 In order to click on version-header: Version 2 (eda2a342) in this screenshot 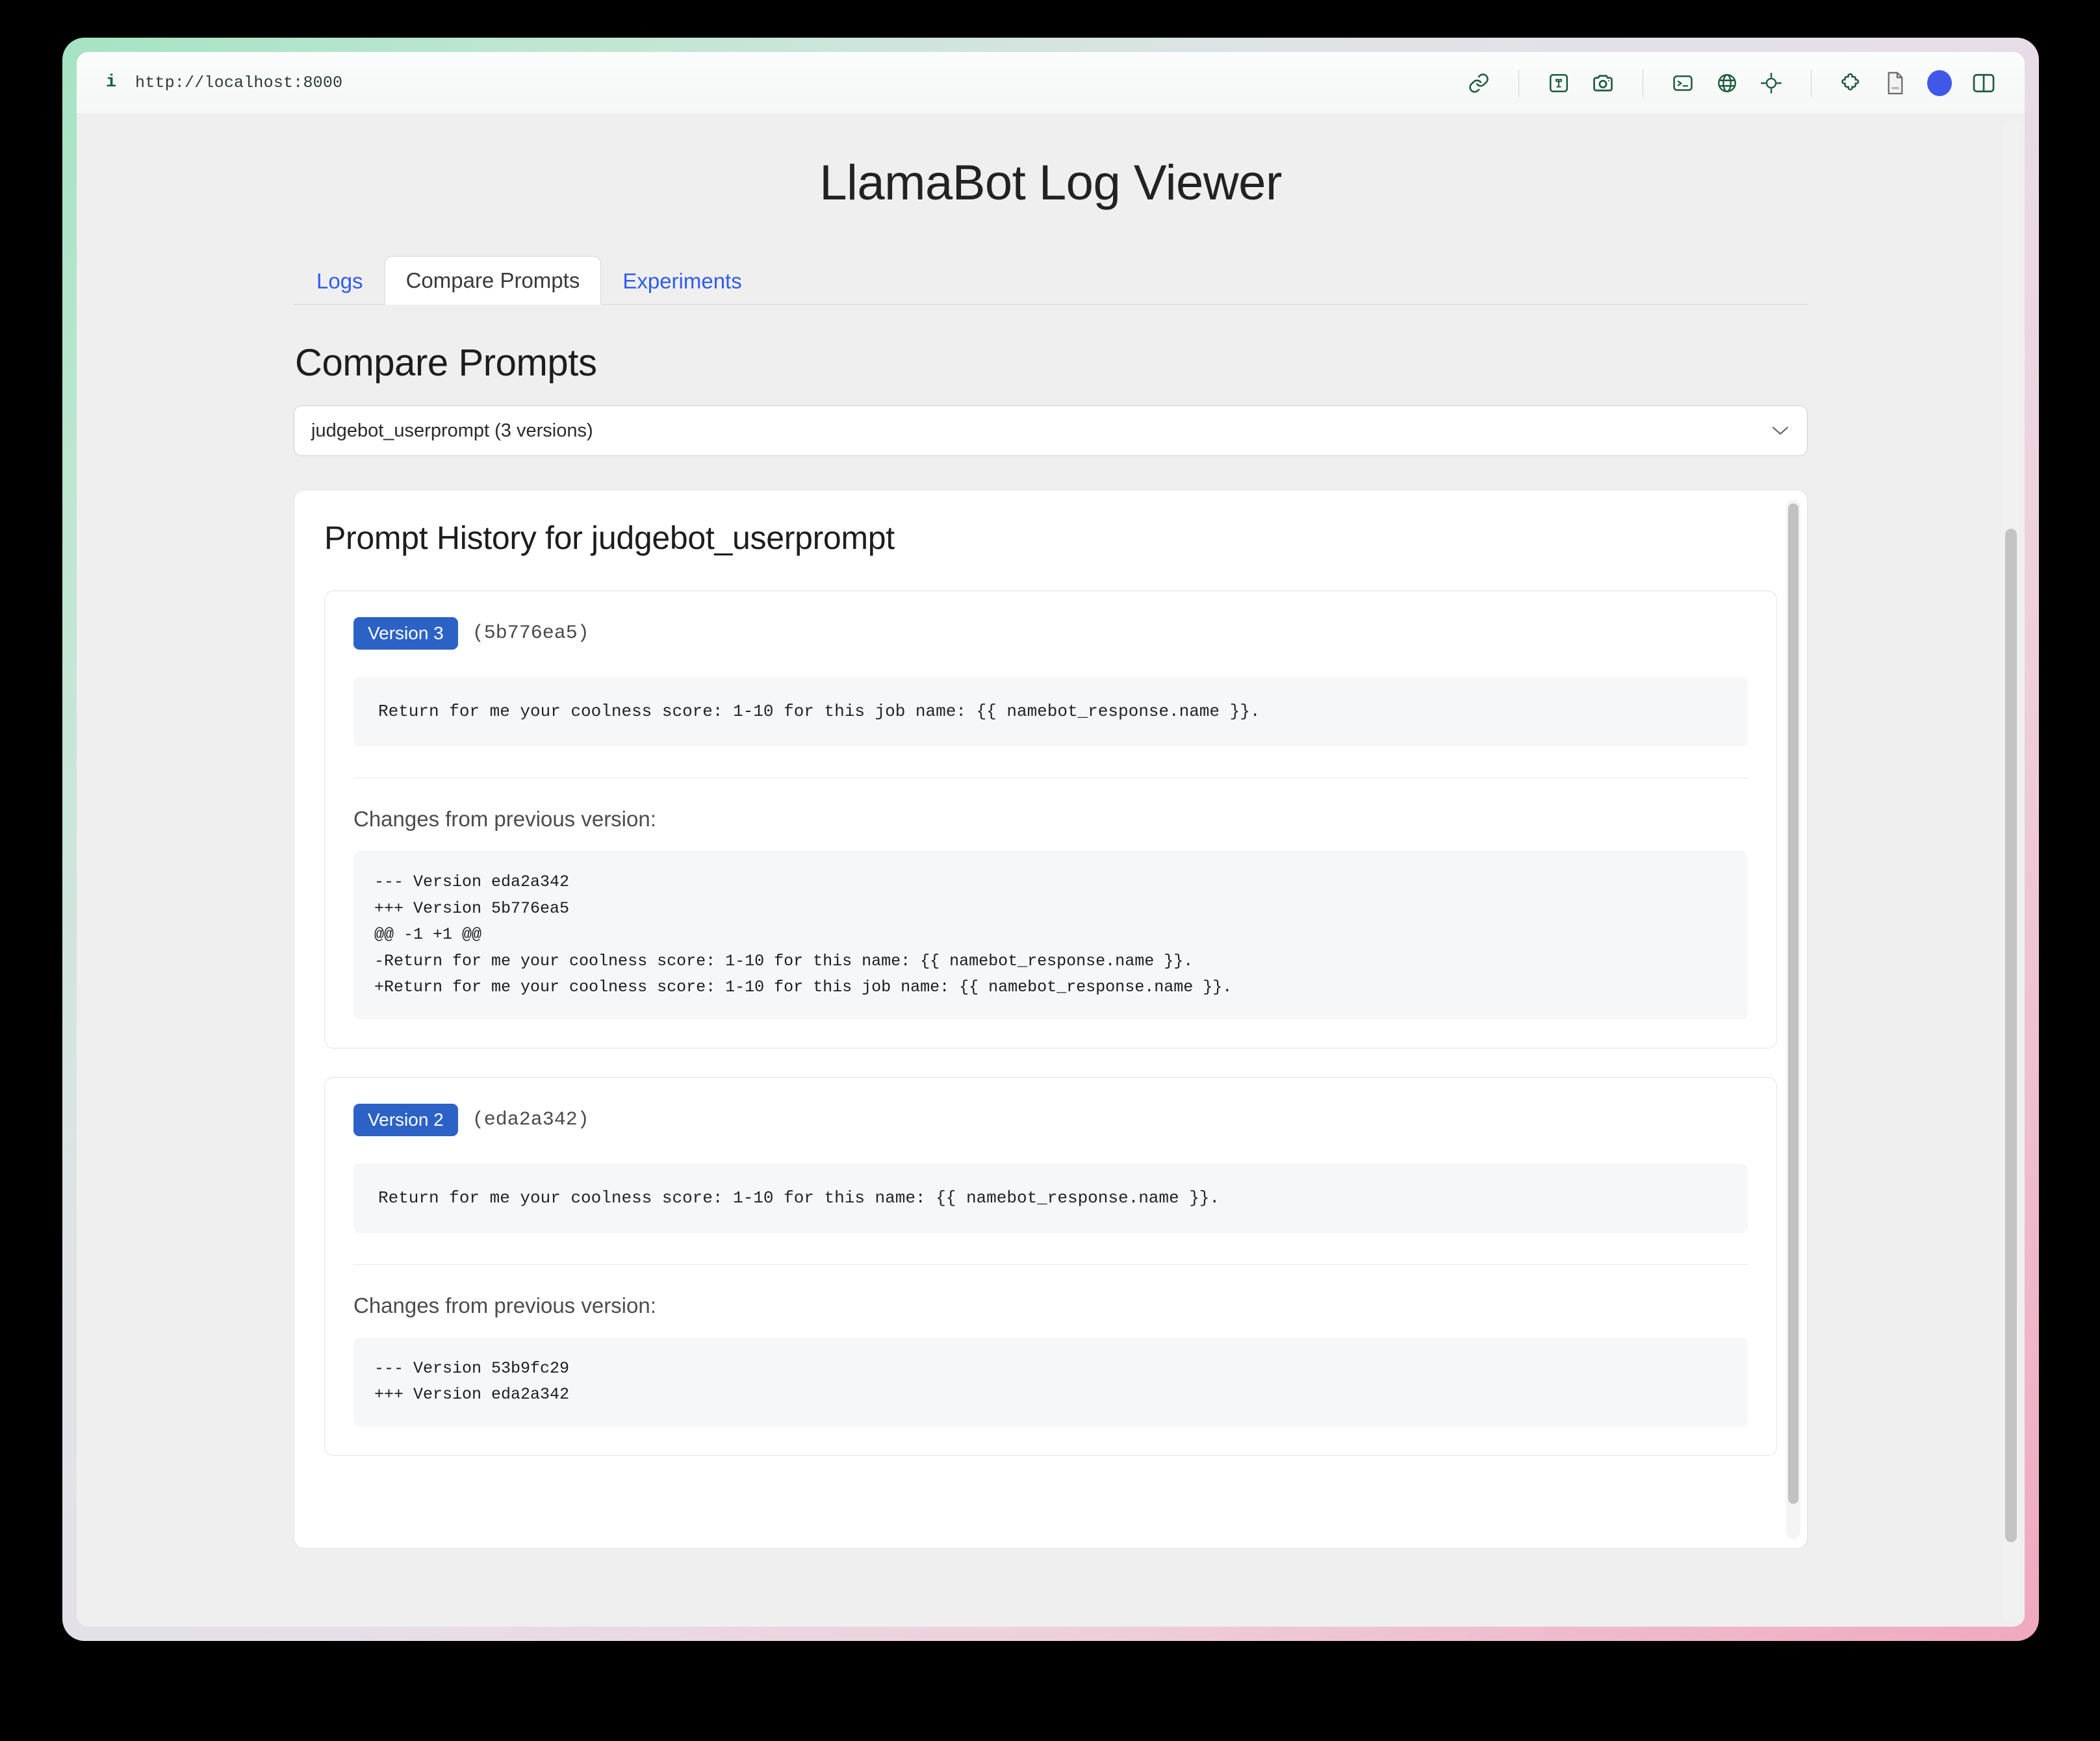, I will do `click(1050, 1119)`.